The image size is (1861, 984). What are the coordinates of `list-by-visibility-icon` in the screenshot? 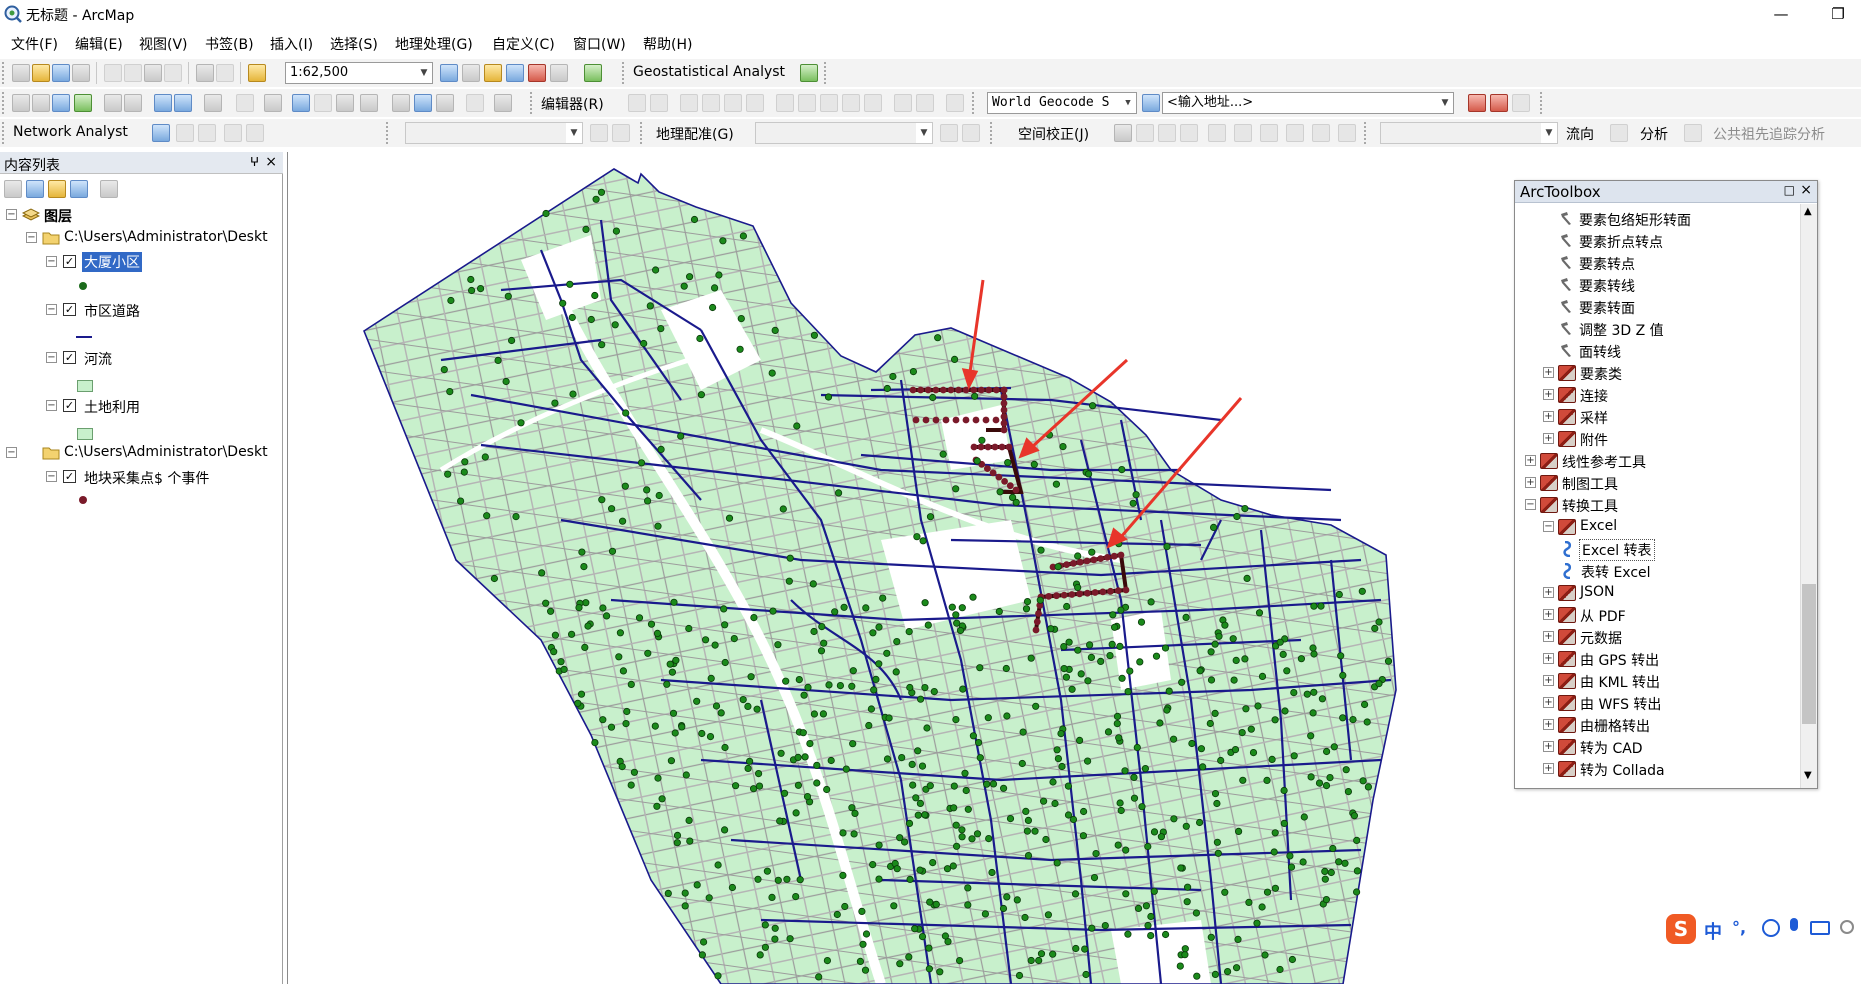 It's located at (57, 189).